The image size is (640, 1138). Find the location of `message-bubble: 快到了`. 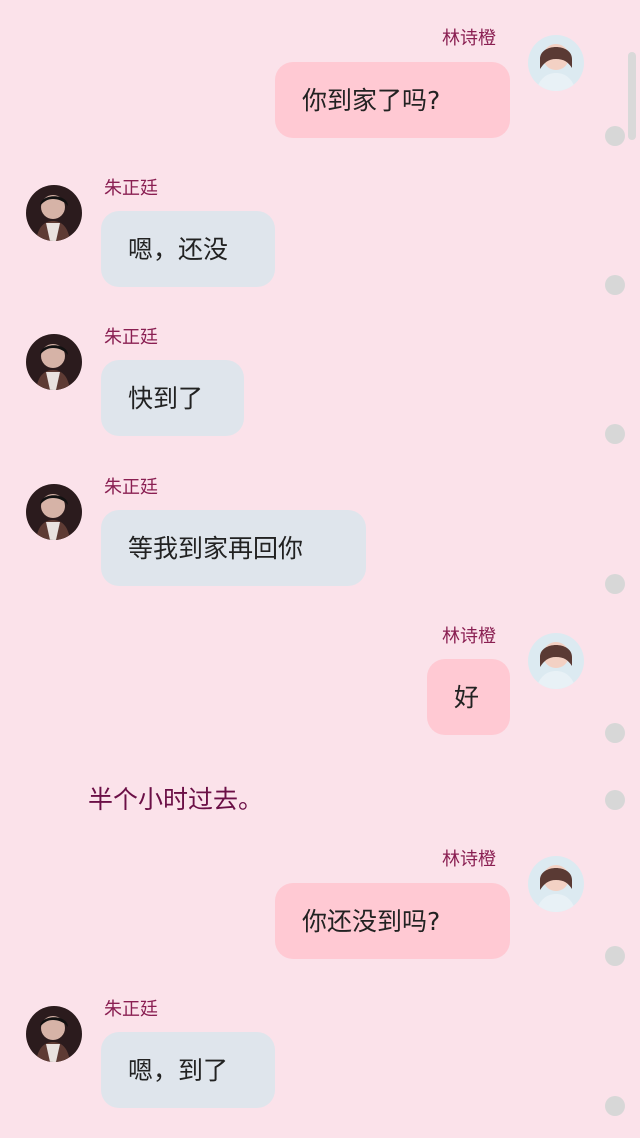

message-bubble: 快到了 is located at coordinates (172, 398).